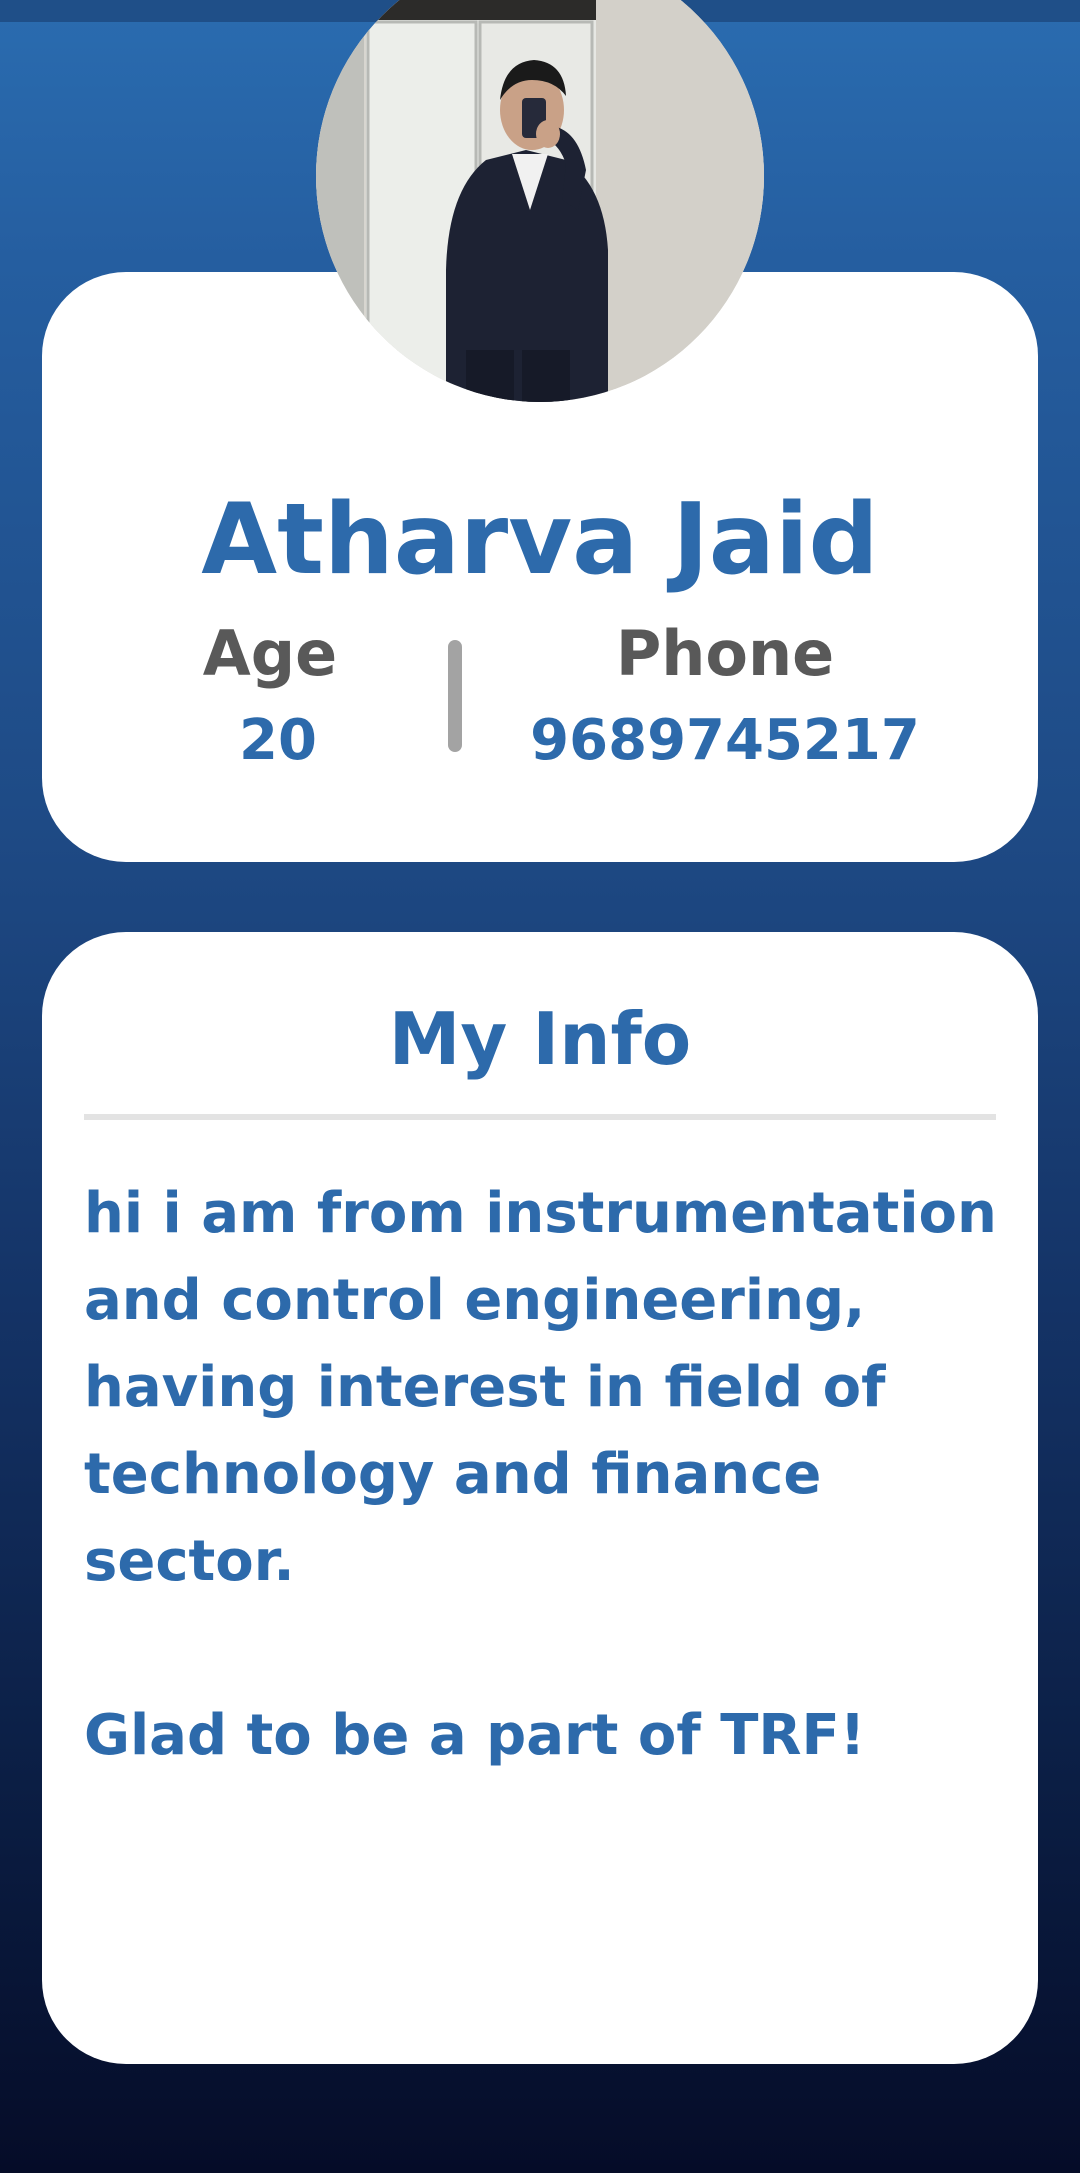 This screenshot has width=1080, height=2173. Describe the element at coordinates (540, 1117) in the screenshot. I see `info-divider` at that location.